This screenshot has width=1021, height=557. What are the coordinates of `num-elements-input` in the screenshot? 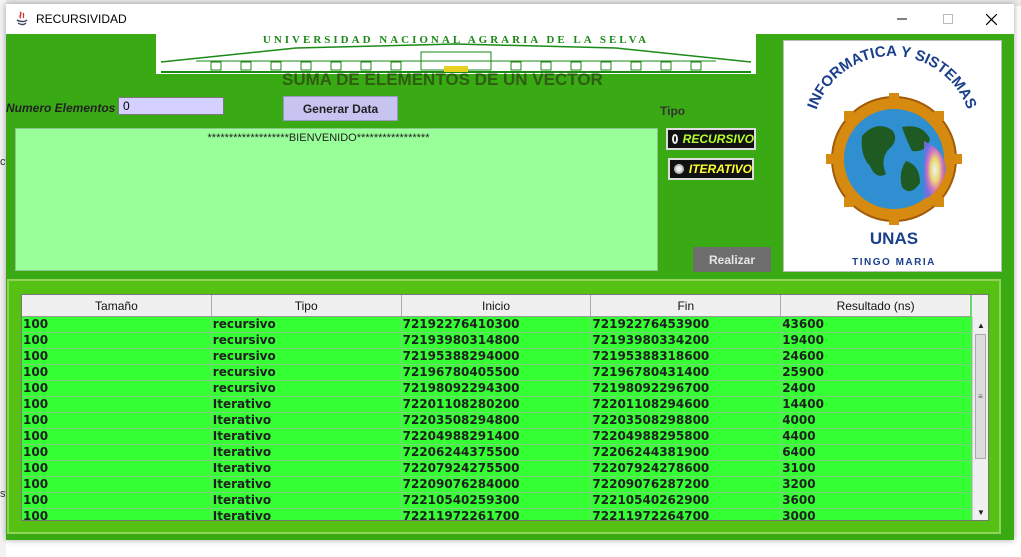 It's located at (171, 106).